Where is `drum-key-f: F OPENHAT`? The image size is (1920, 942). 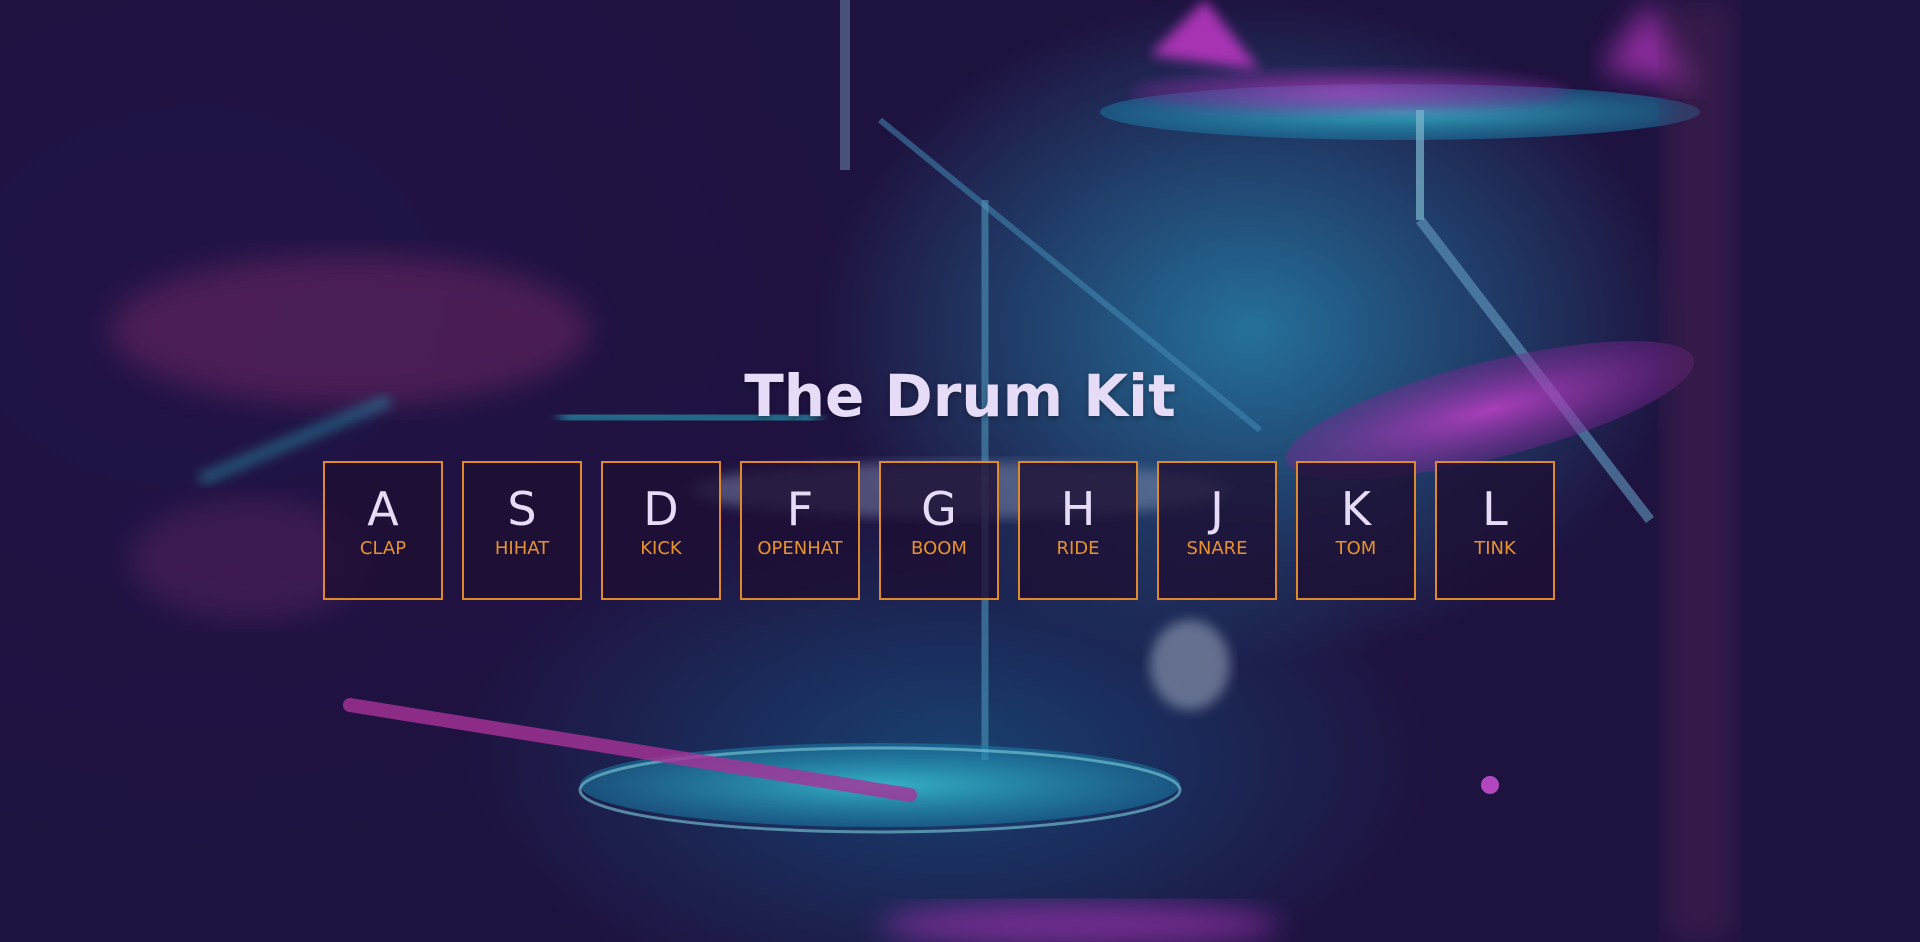
drum-key-f: F OPENHAT is located at coordinates (800, 530).